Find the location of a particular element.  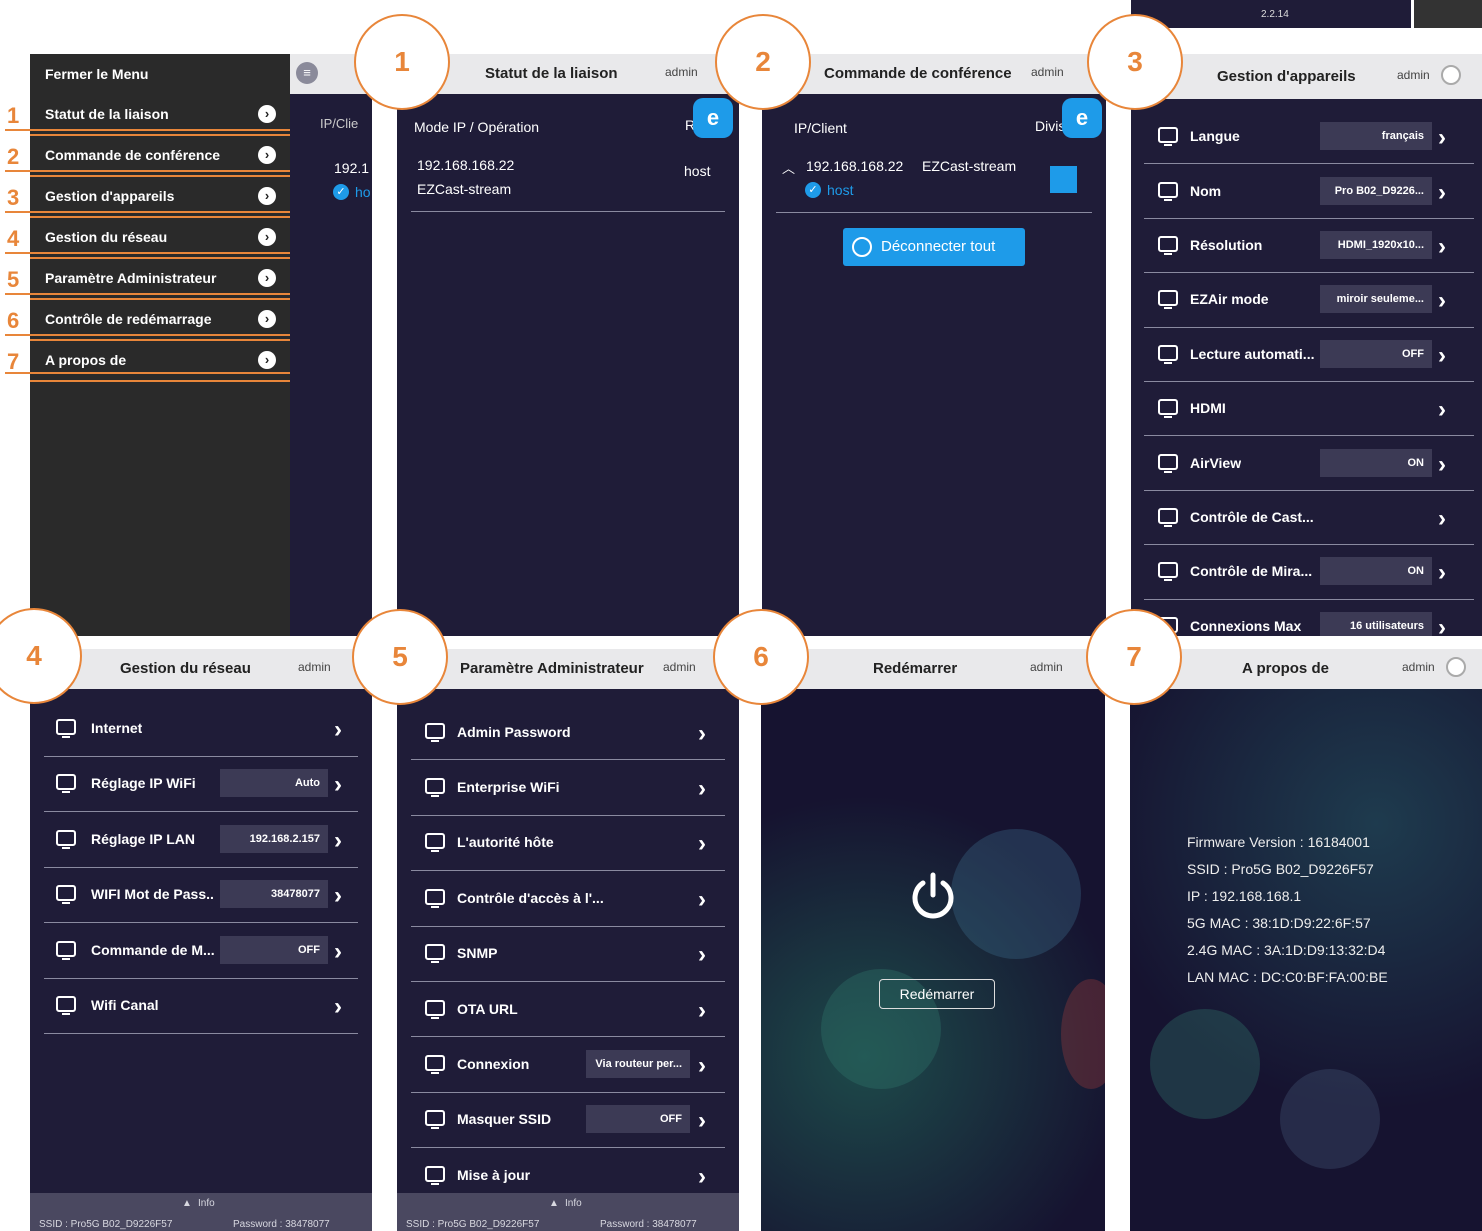

settings-row-label: OTA URL is located at coordinates (487, 1008).